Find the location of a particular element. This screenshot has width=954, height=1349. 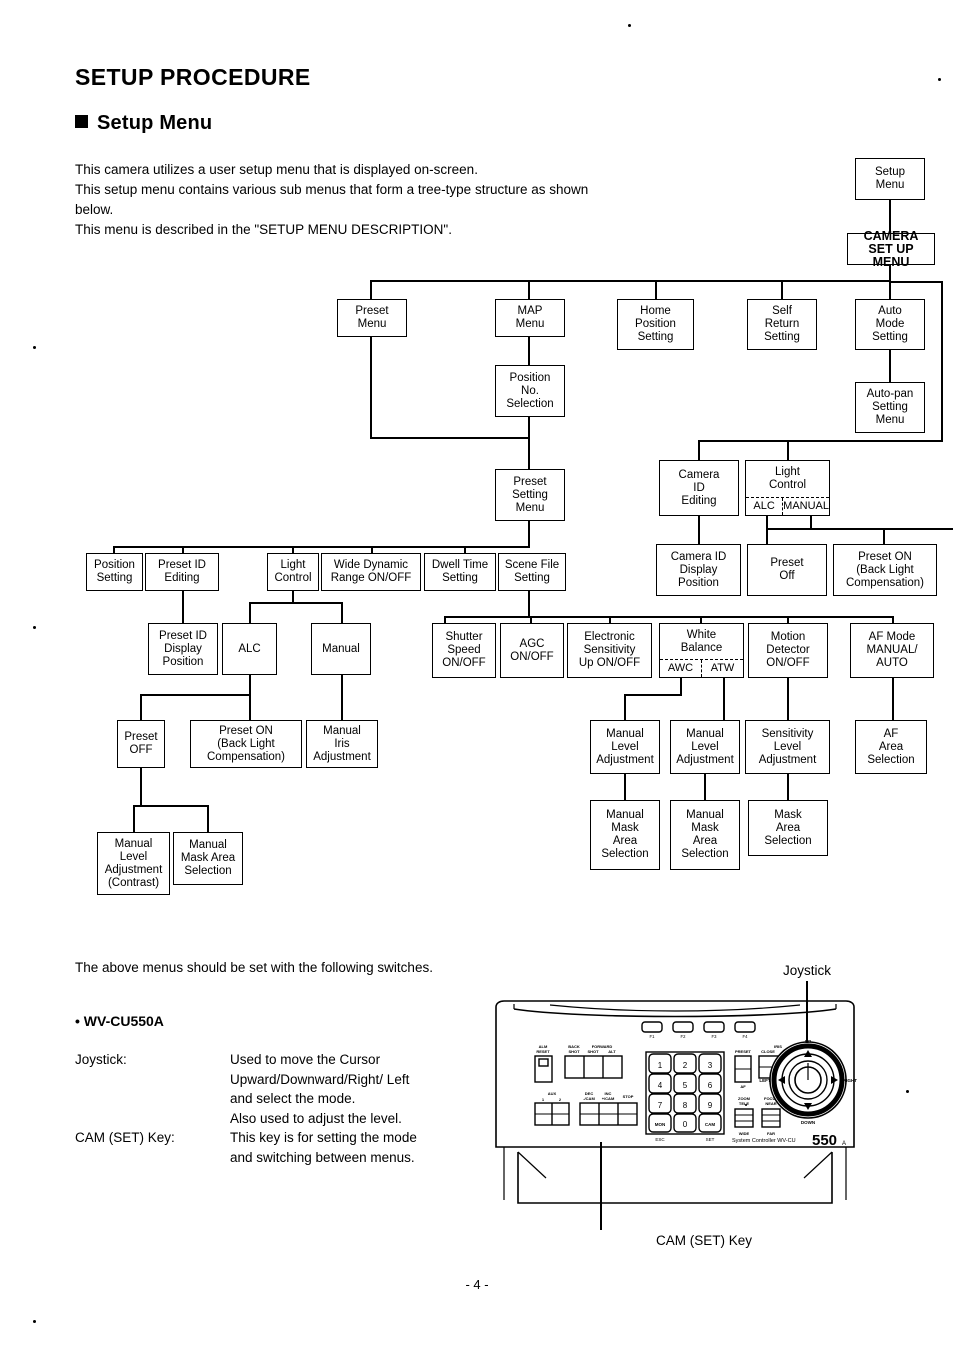

node-manual-level-adjustment-atw: Manual Level Adjustment is located at coordinates (705, 747).